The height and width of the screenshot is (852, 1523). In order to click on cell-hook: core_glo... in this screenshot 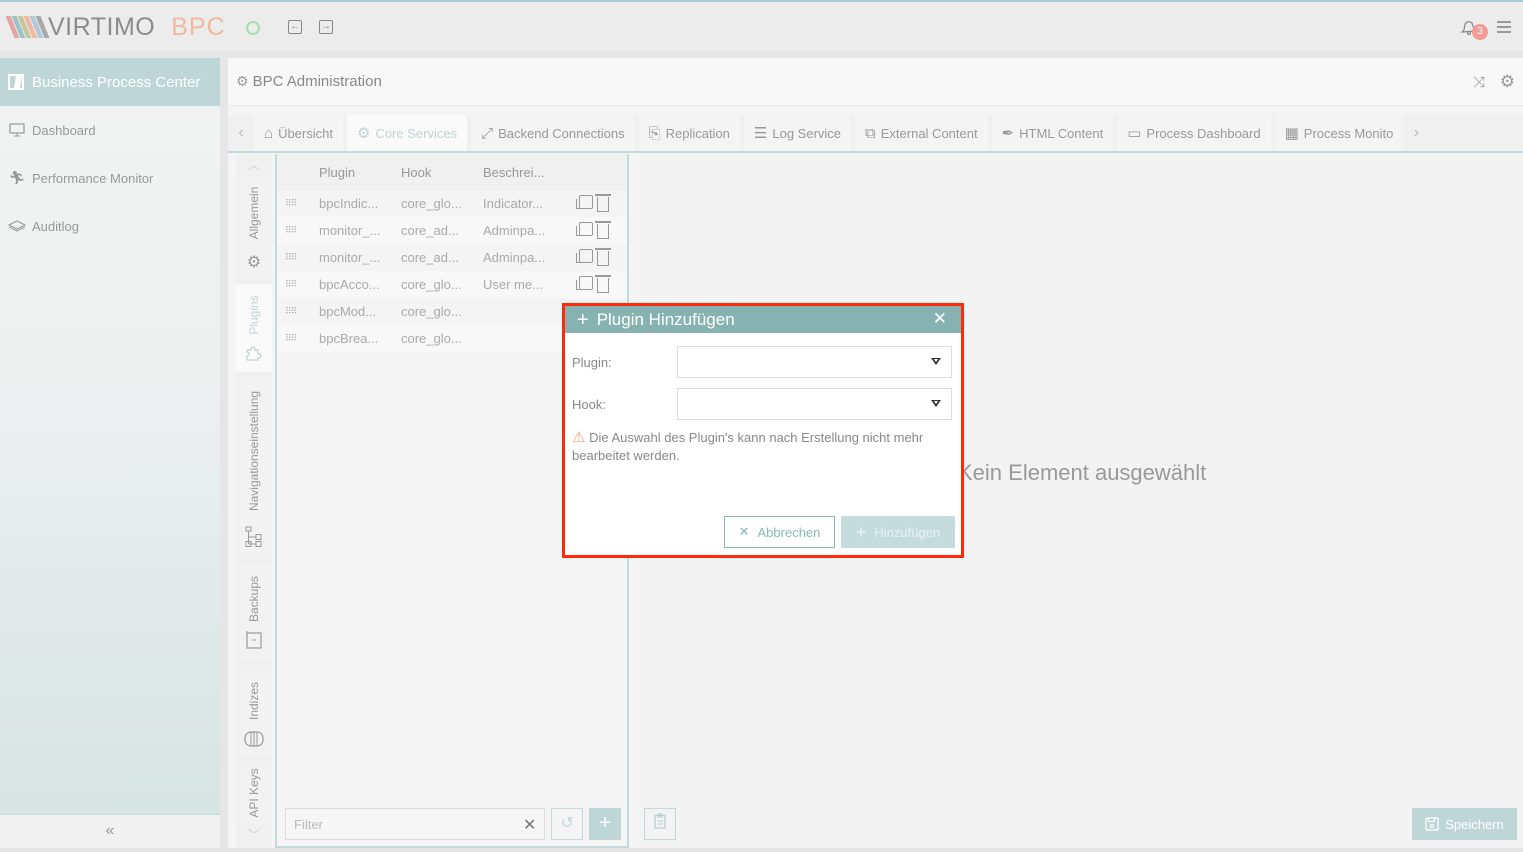, I will do `click(431, 311)`.